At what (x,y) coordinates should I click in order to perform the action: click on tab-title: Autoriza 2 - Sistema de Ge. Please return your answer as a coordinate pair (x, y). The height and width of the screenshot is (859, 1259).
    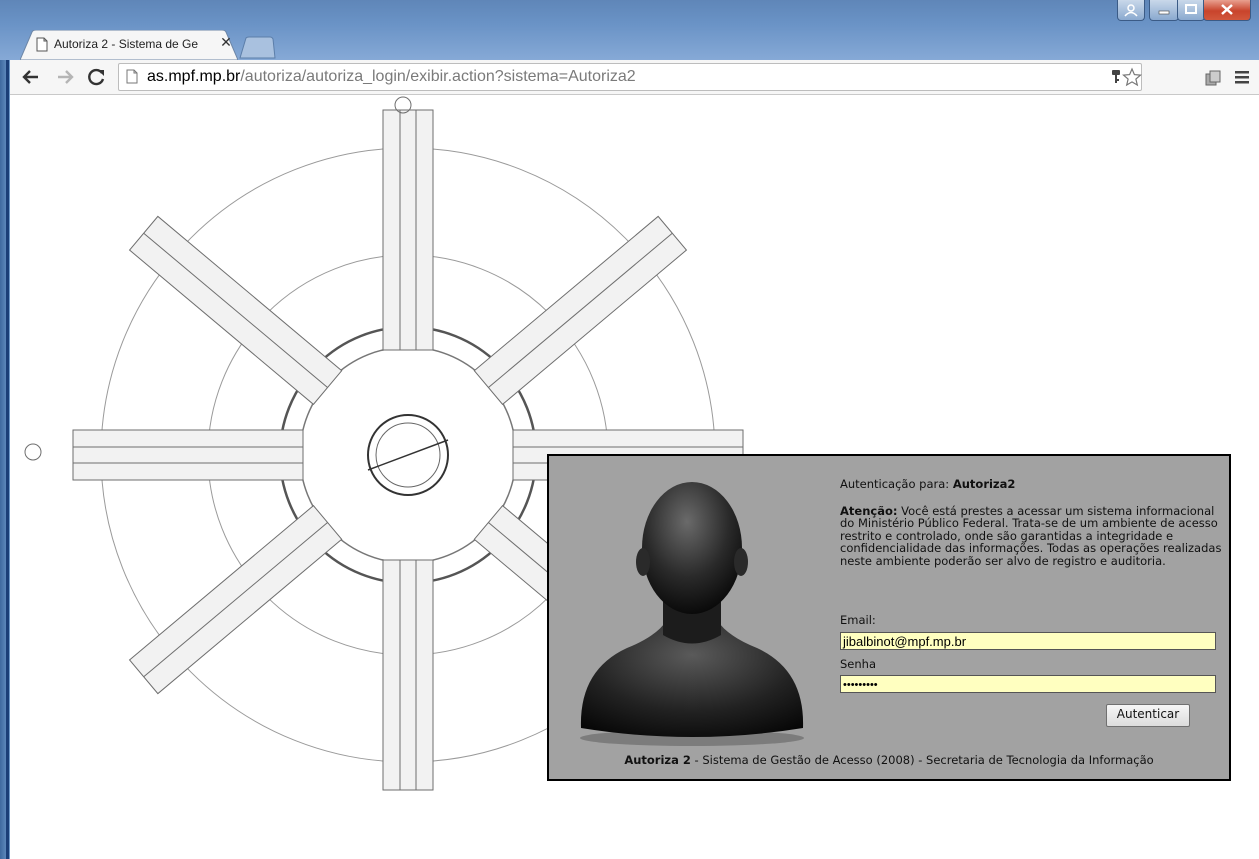
    Looking at the image, I should click on (126, 44).